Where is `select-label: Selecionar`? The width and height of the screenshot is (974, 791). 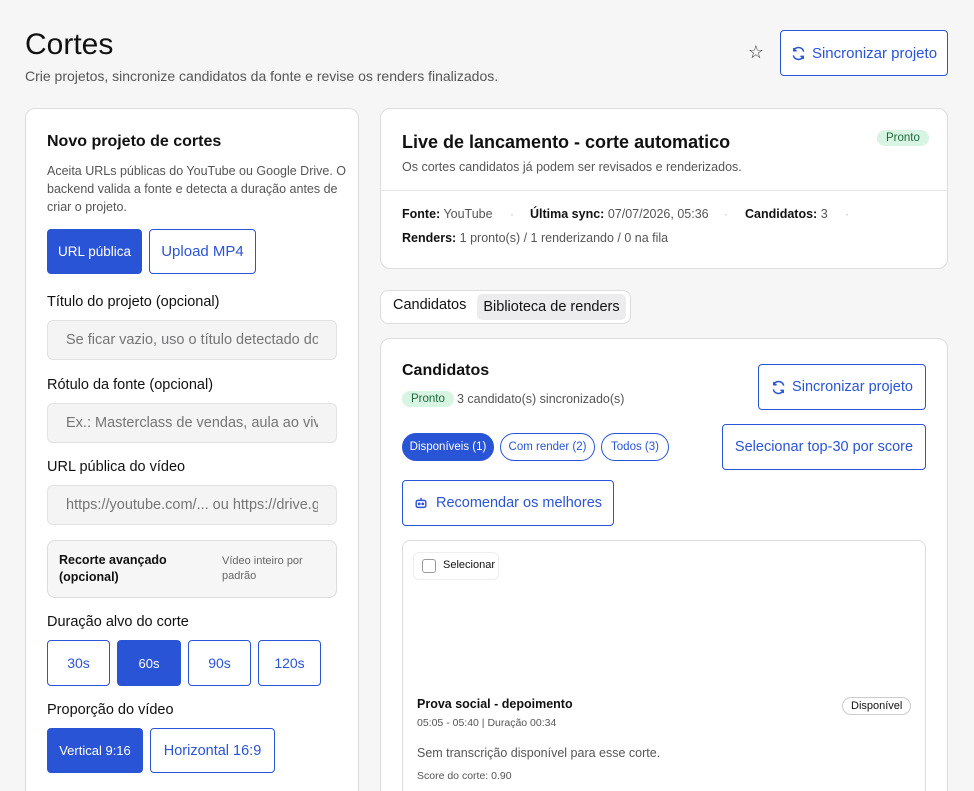
select-label: Selecionar is located at coordinates (469, 565).